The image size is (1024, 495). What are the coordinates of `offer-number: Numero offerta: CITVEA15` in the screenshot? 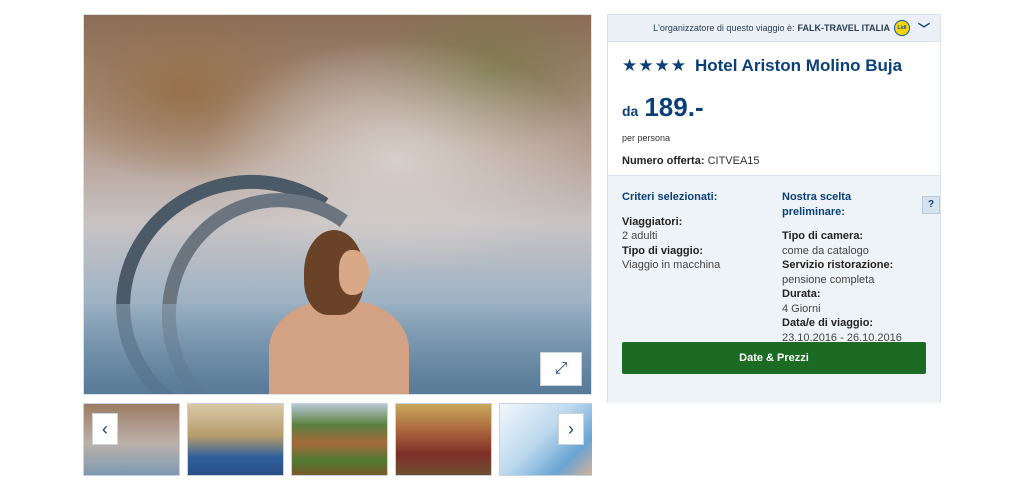 It's located at (774, 161).